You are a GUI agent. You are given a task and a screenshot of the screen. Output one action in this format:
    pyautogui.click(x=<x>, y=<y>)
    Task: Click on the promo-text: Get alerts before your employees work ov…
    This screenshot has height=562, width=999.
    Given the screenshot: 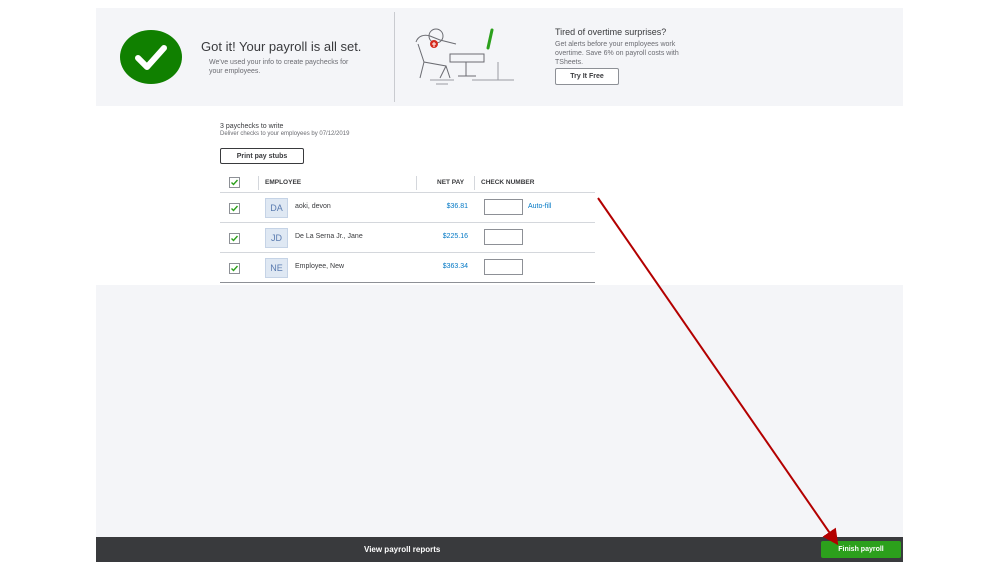 What is the action you would take?
    pyautogui.click(x=617, y=53)
    